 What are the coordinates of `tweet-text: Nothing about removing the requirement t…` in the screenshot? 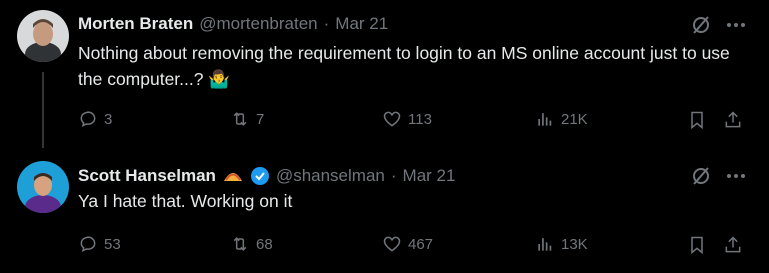 It's located at (404, 66).